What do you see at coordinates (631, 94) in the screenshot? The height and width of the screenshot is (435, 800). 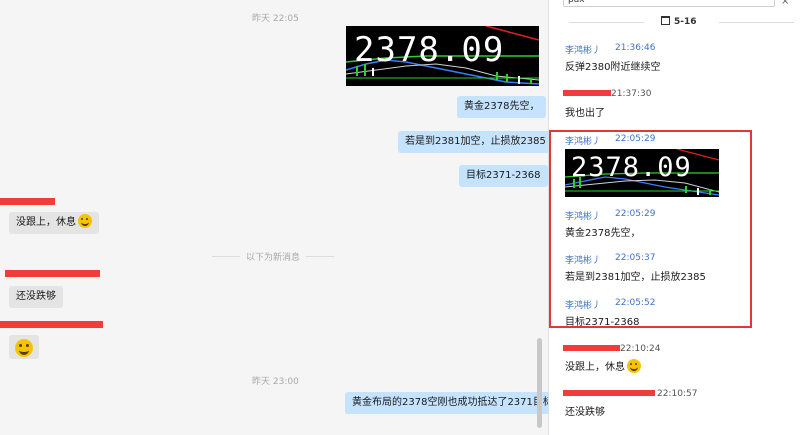 I see `message-time: 21:37:30` at bounding box center [631, 94].